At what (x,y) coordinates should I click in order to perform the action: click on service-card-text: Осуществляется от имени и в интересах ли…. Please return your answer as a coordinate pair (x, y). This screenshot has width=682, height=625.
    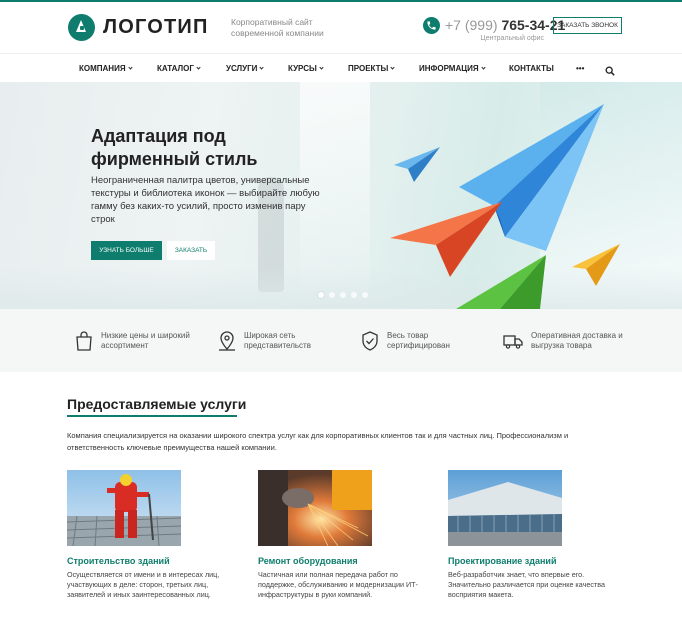
    Looking at the image, I should click on (143, 584).